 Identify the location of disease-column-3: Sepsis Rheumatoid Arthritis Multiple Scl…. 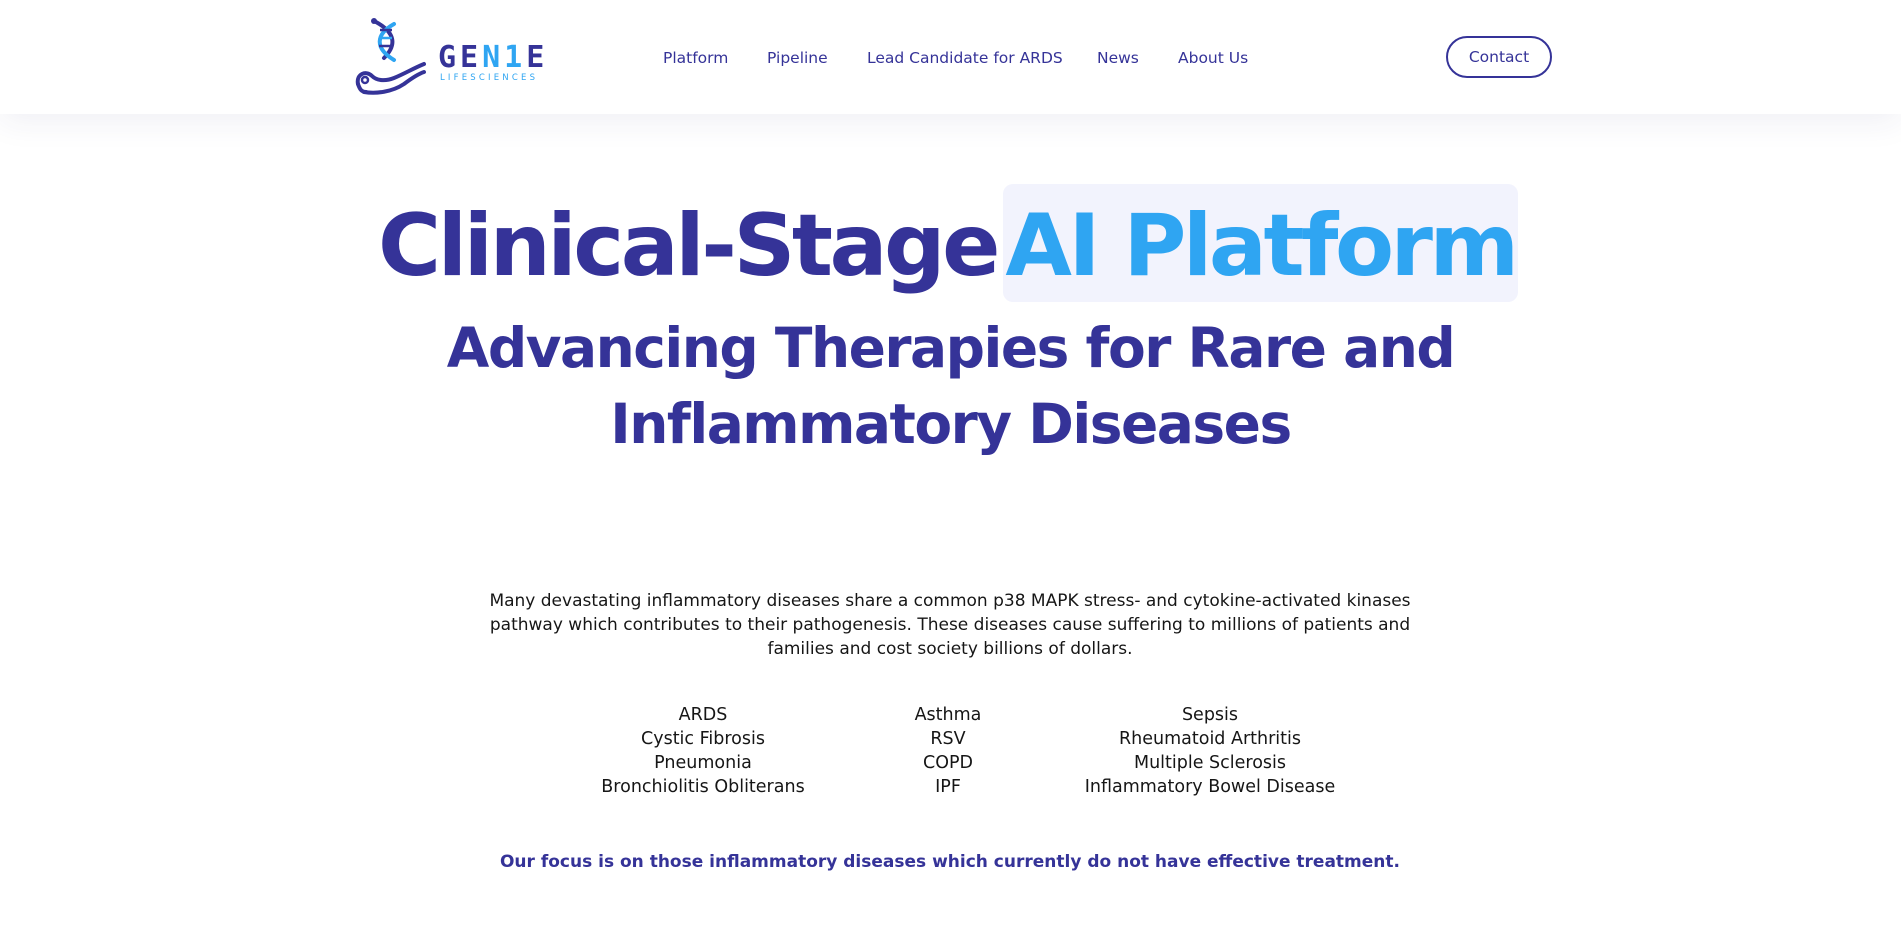
(1210, 751).